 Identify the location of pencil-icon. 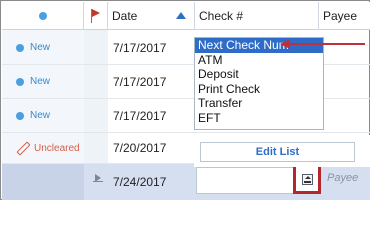
(22, 148).